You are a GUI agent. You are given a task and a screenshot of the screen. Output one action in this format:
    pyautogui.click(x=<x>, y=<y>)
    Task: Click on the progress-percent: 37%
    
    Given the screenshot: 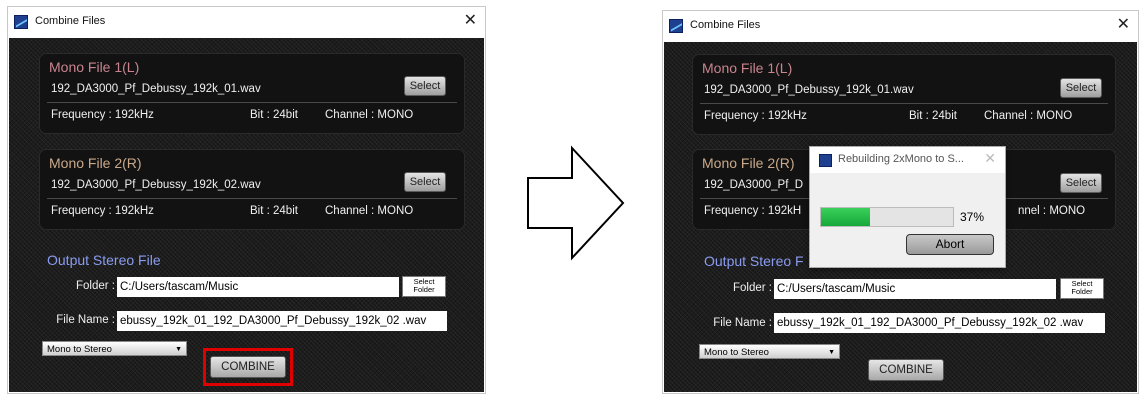 What is the action you would take?
    pyautogui.click(x=972, y=217)
    